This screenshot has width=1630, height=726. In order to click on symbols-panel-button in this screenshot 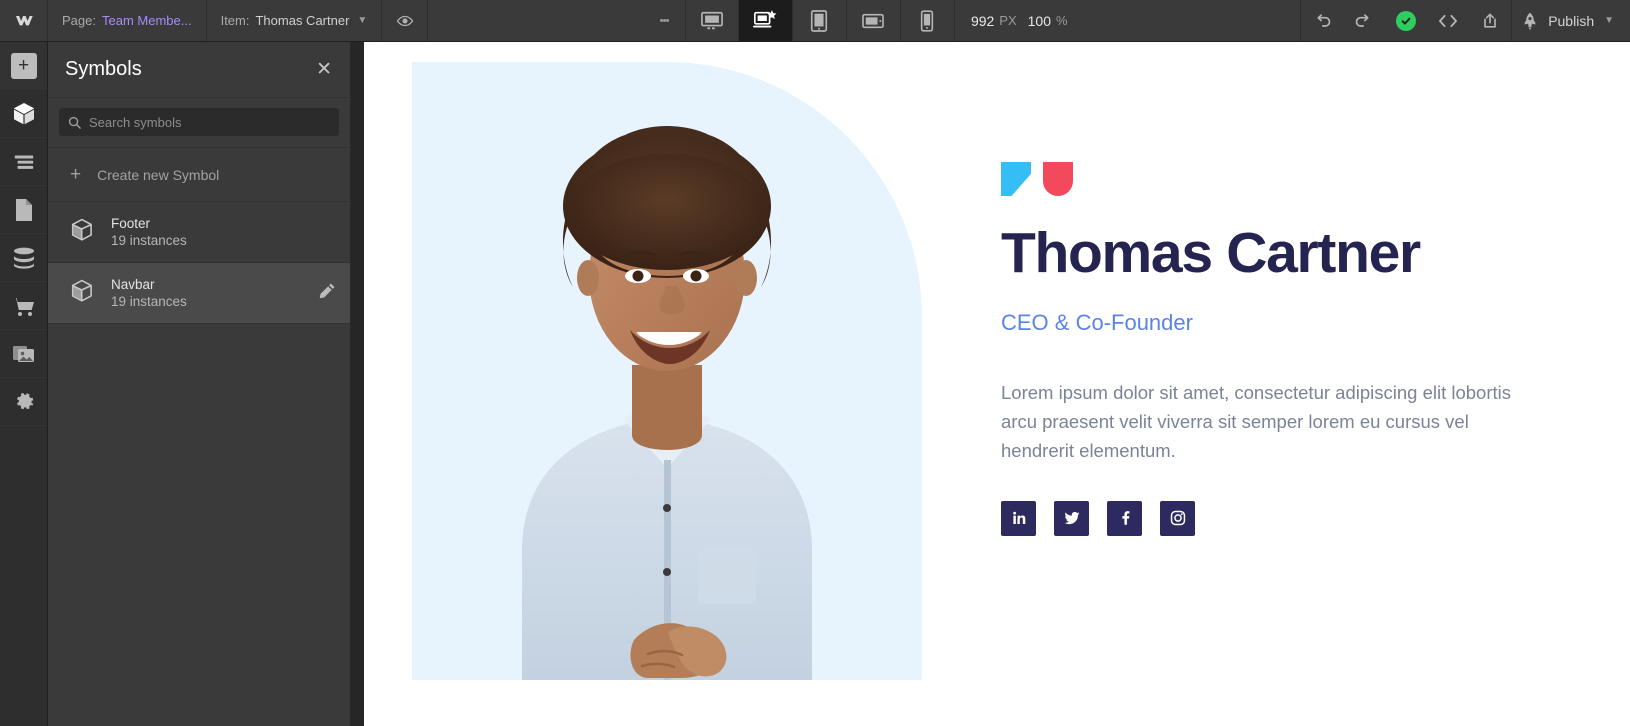, I will do `click(23, 114)`.